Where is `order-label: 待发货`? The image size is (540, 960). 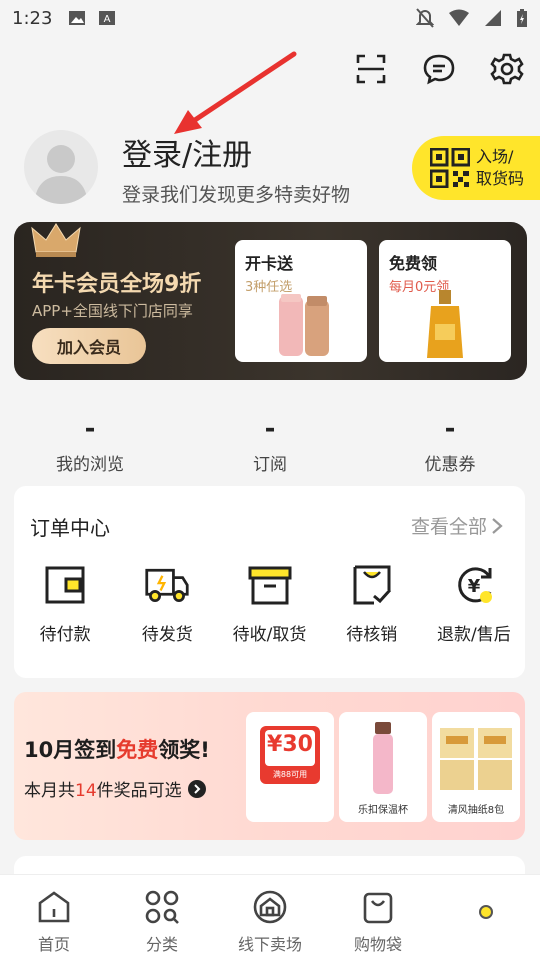
order-label: 待发货 is located at coordinates (167, 635).